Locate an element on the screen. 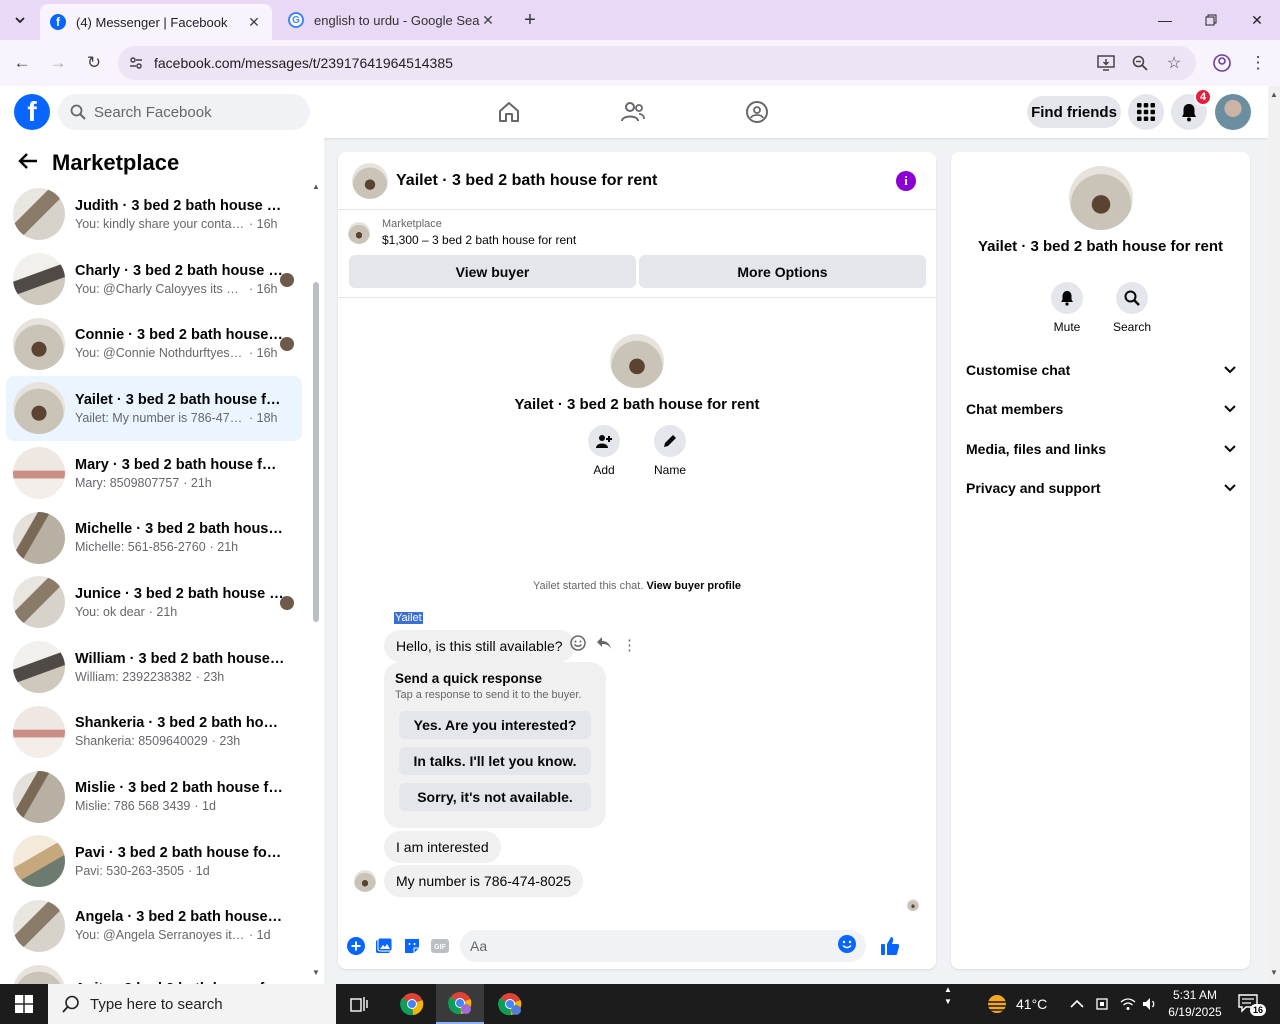 The height and width of the screenshot is (1024, 1280). chat-members-section: Chat members is located at coordinates (1101, 409).